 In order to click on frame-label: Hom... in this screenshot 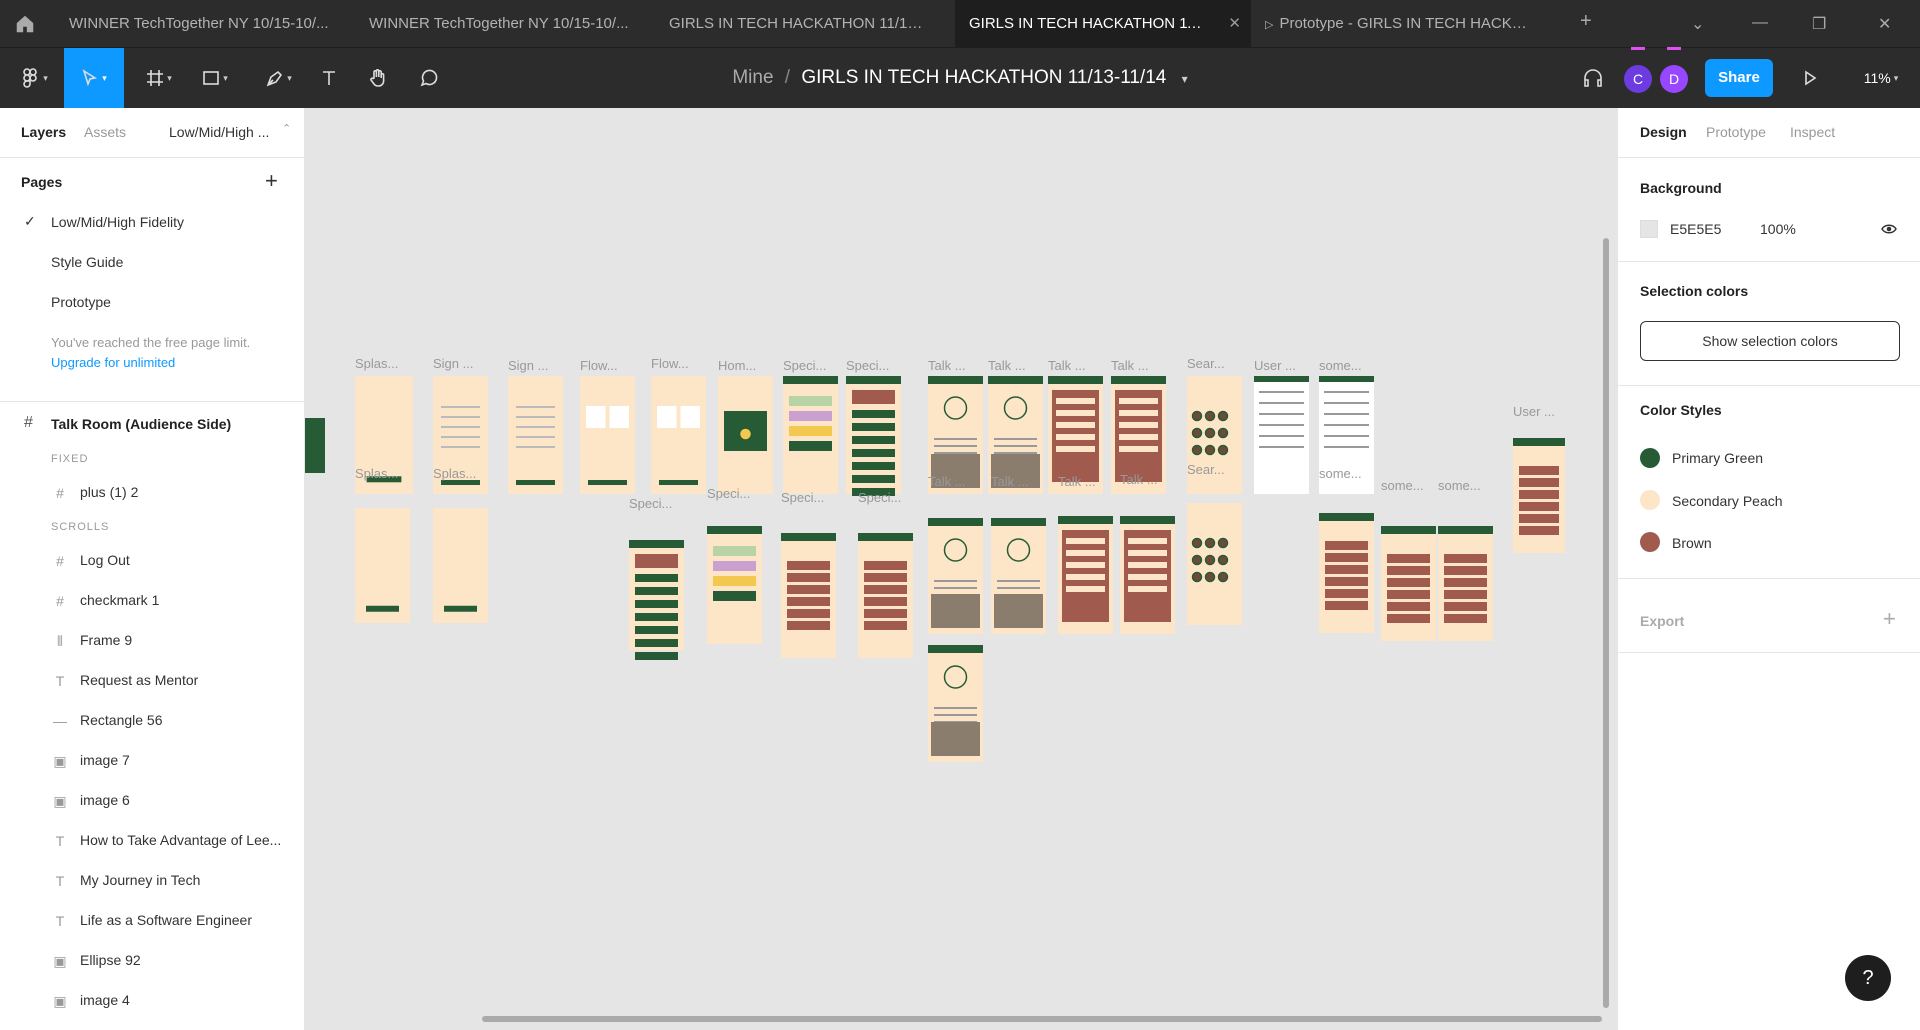, I will do `click(737, 365)`.